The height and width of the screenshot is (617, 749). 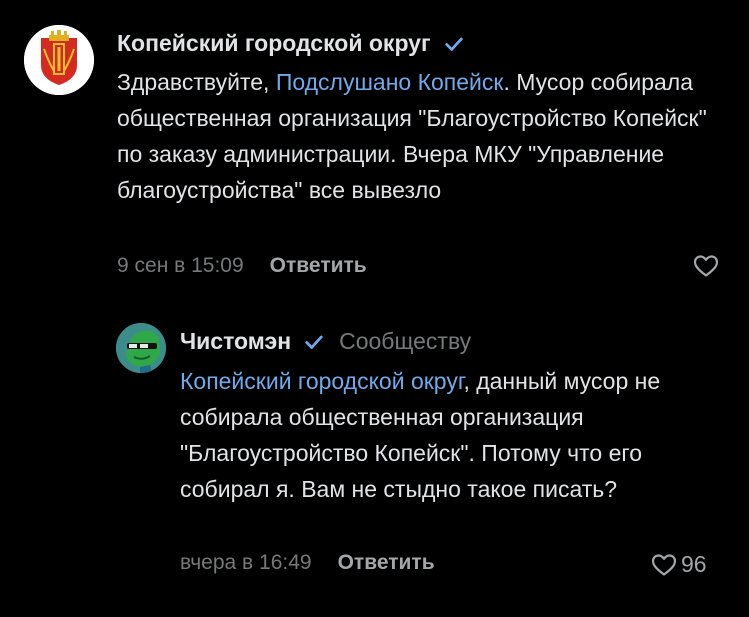 I want to click on cartoon-character-icon, so click(x=141, y=348).